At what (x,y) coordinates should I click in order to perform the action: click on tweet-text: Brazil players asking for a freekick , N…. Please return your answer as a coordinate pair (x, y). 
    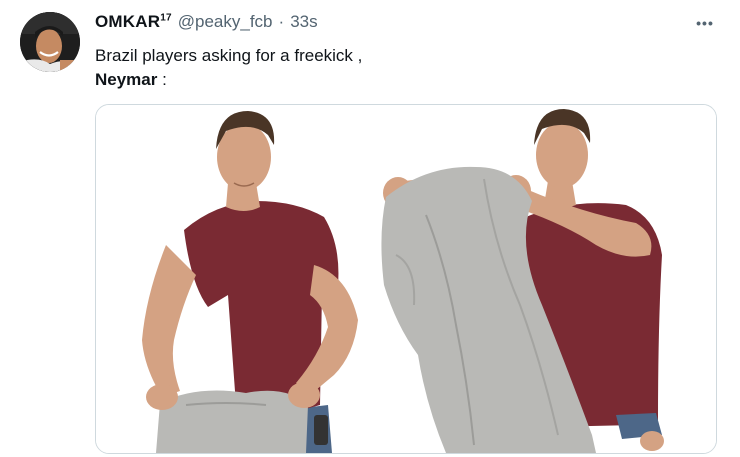
    Looking at the image, I should click on (407, 68).